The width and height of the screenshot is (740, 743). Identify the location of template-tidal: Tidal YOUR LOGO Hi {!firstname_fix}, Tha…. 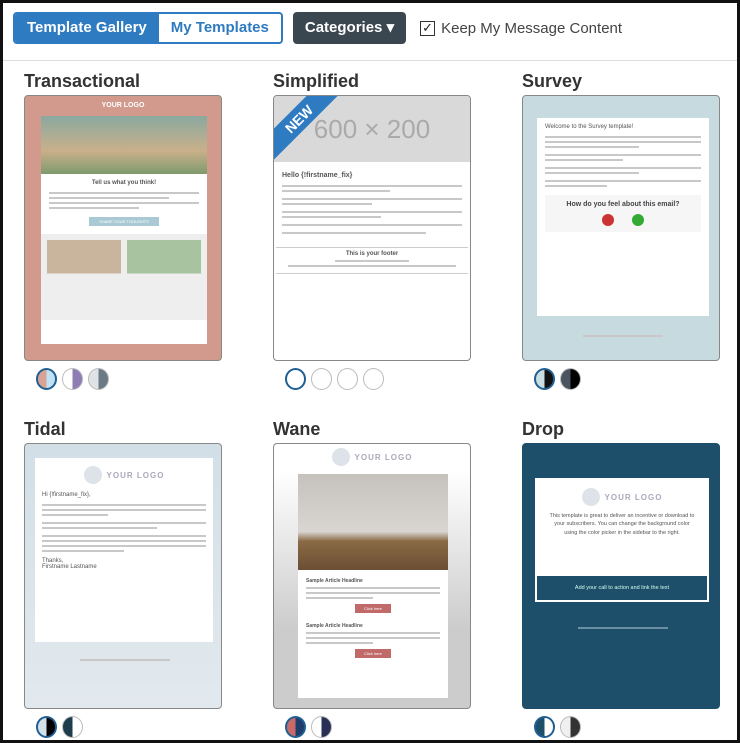
(124, 578).